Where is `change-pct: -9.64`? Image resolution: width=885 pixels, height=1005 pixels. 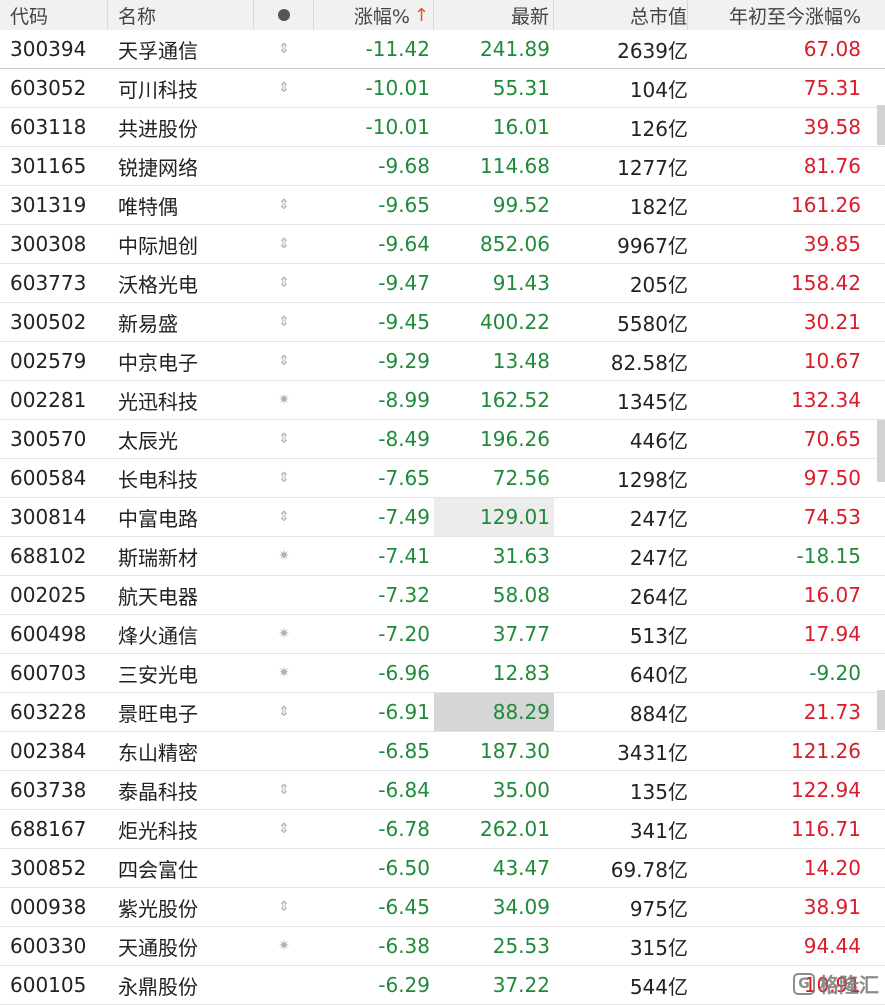
change-pct: -9.64 is located at coordinates (404, 244).